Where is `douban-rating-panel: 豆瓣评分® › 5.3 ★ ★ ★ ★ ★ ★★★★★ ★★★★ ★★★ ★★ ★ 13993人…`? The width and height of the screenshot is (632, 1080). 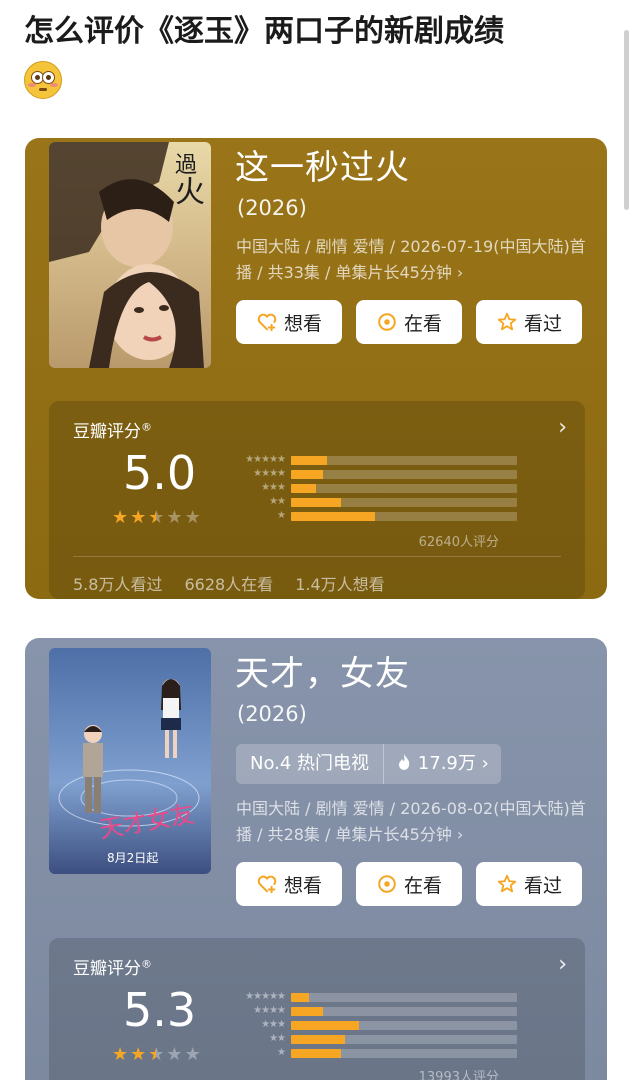
douban-rating-panel: 豆瓣评分® › 5.3 ★ ★ ★ ★ ★ ★★★★★ ★★★★ ★★★ ★★ ★ 13993人… is located at coordinates (317, 1009).